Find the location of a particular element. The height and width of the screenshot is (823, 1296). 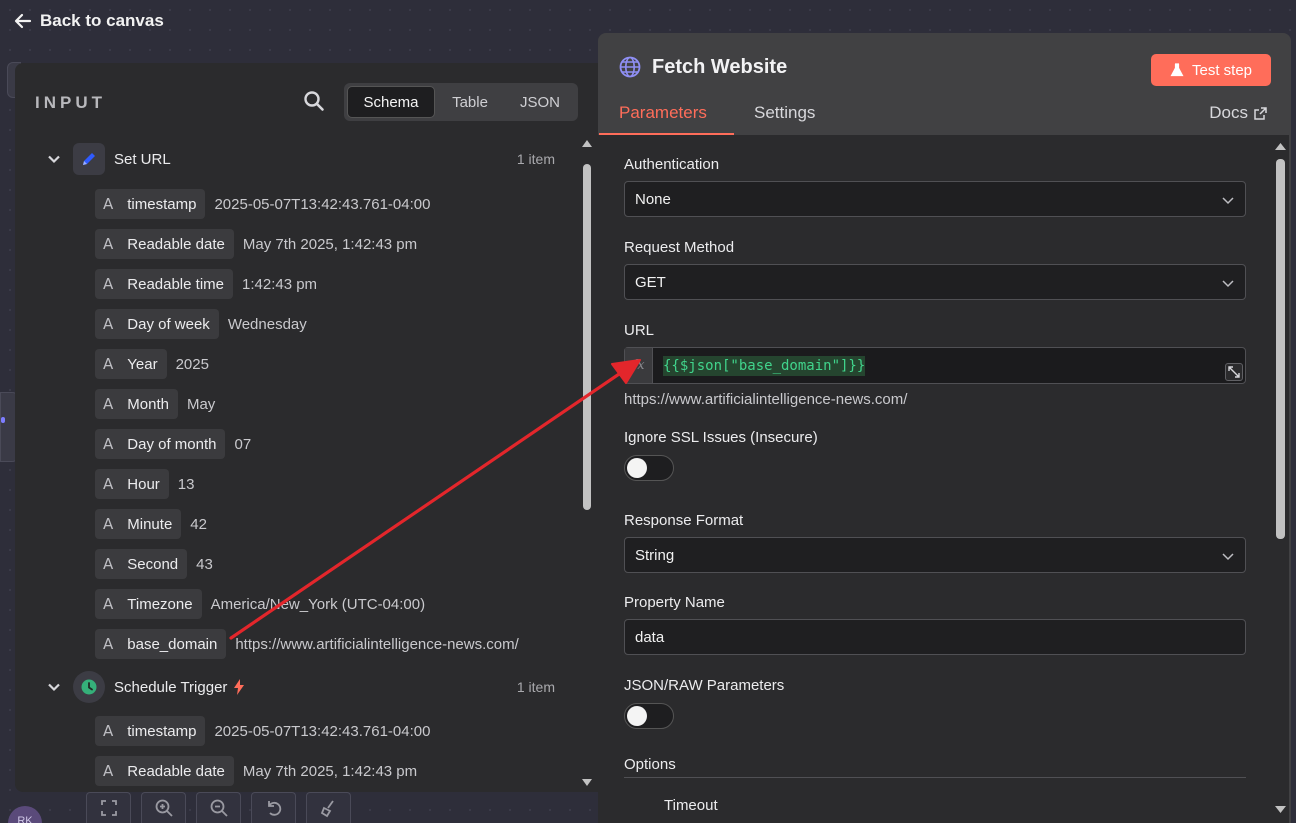

field-value: America/New_York (UTC-04:00) is located at coordinates (318, 604).